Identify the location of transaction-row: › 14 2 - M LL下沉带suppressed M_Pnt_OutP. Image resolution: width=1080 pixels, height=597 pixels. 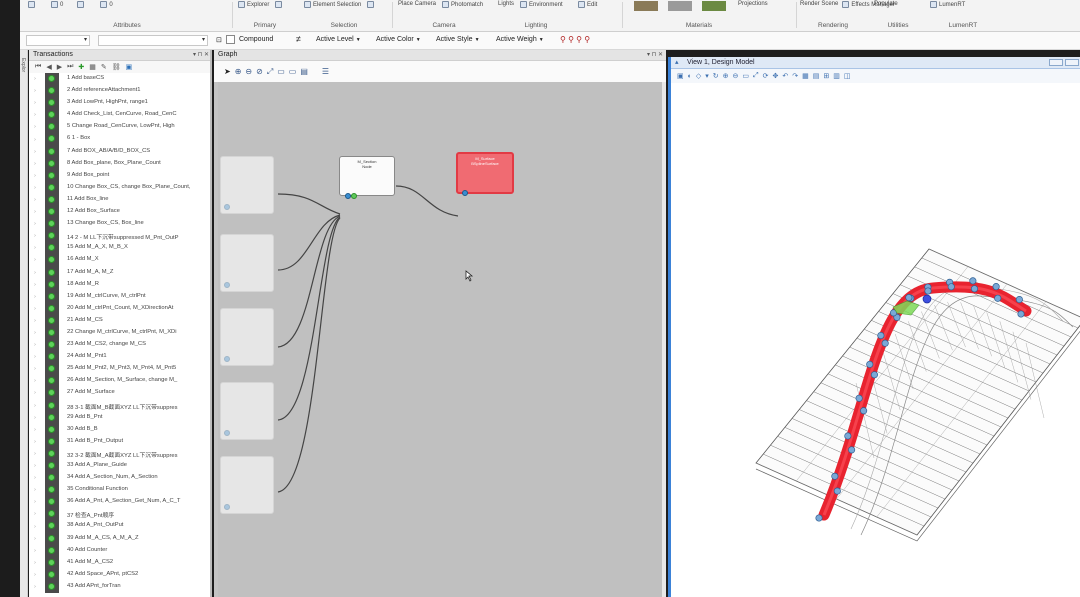
(119, 236).